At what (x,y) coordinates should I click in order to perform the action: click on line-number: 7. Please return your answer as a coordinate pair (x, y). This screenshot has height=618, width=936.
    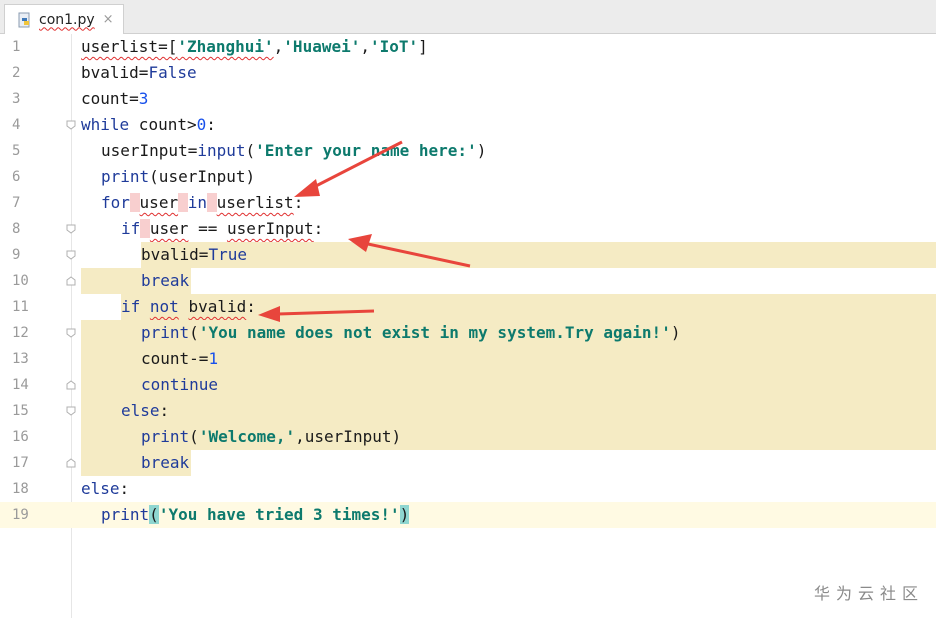
    Looking at the image, I should click on (16, 203).